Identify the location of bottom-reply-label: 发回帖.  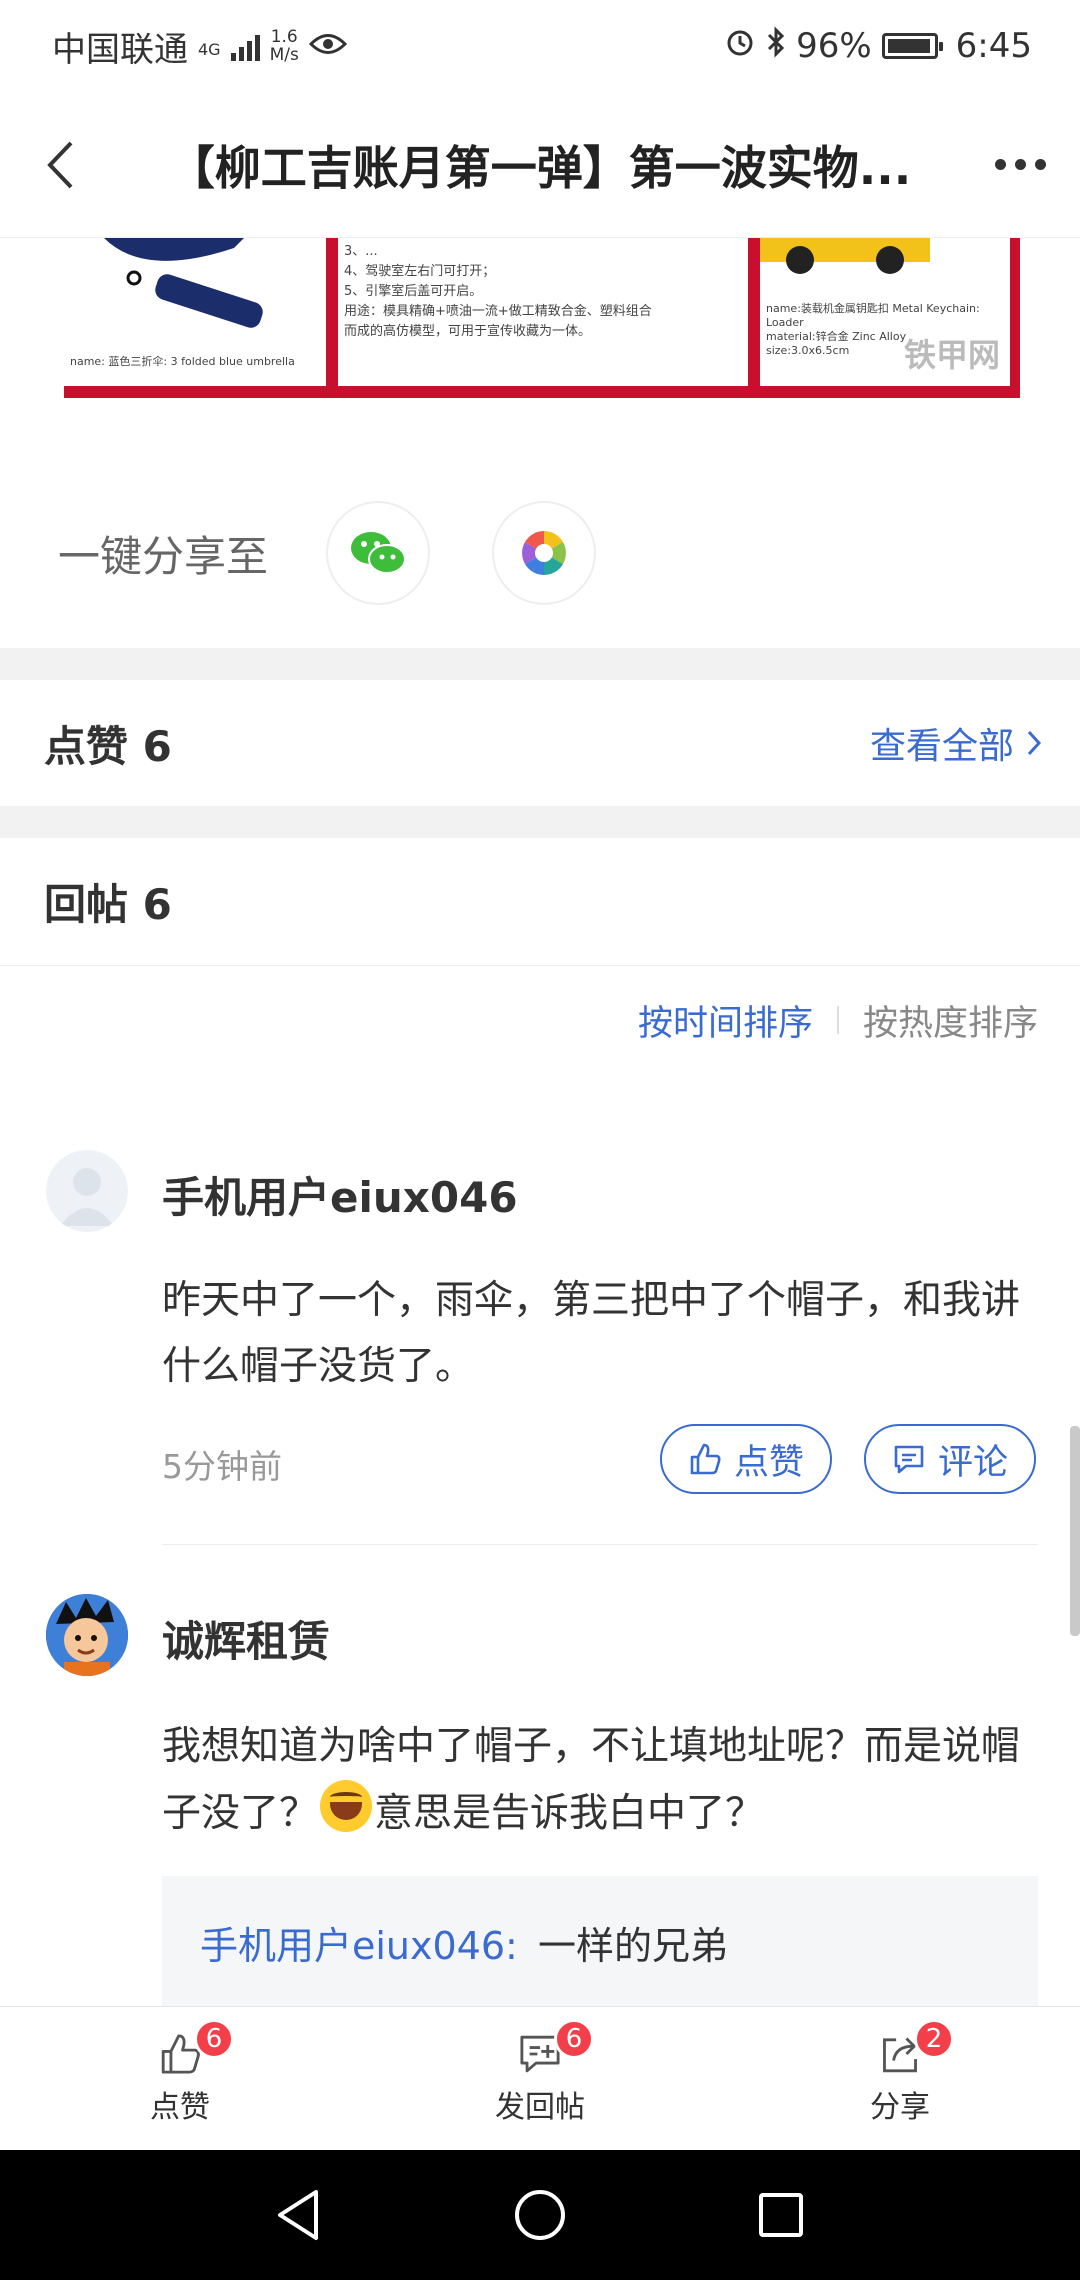
(540, 2107).